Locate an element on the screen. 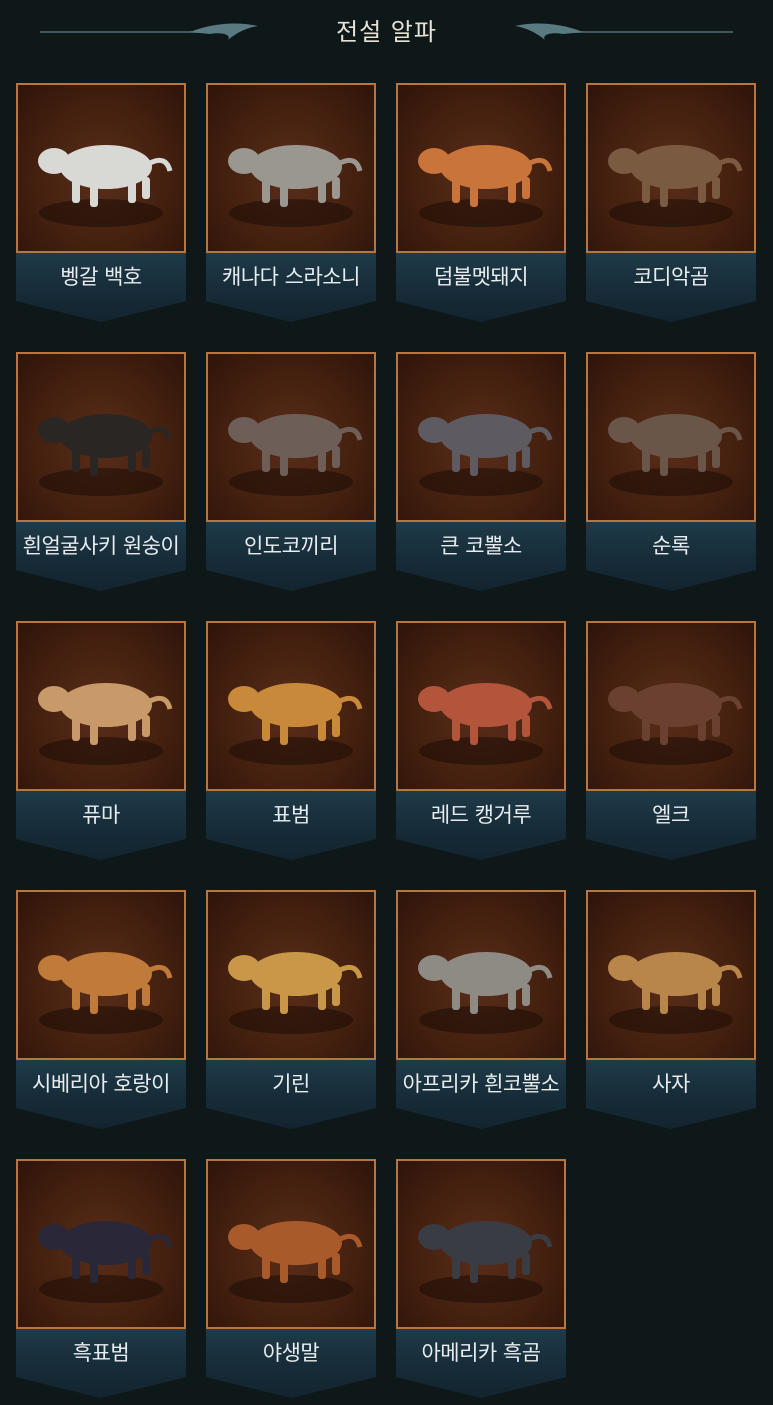 The width and height of the screenshot is (773, 1405). animal-name: 시베리아 호랑이 is located at coordinates (101, 1084).